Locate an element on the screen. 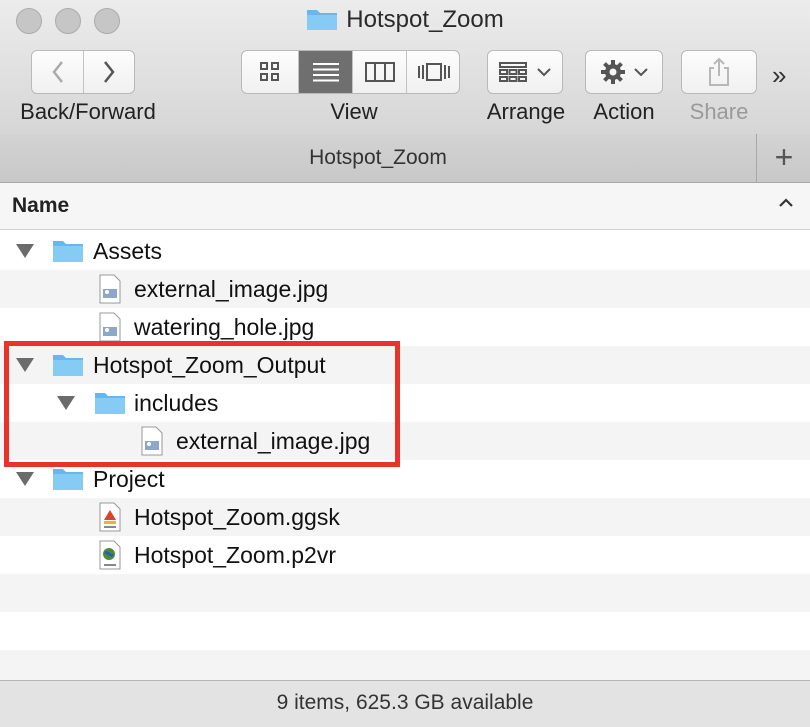  column-view-button is located at coordinates (379, 72).